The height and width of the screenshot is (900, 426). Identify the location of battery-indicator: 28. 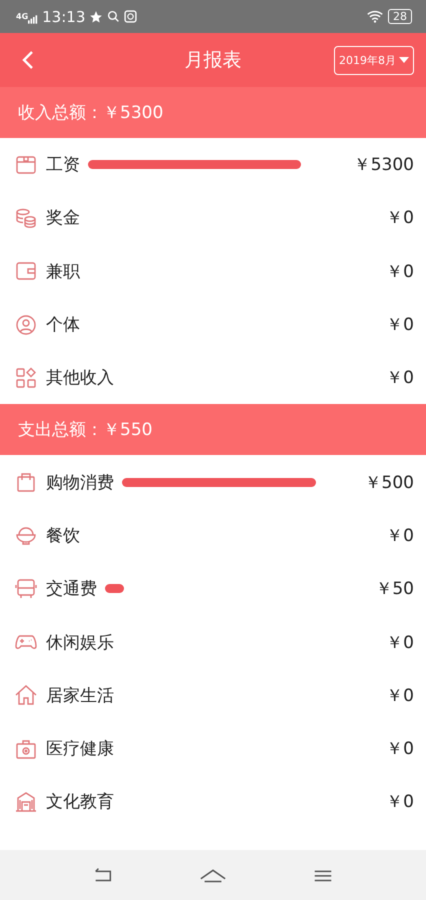
(400, 16).